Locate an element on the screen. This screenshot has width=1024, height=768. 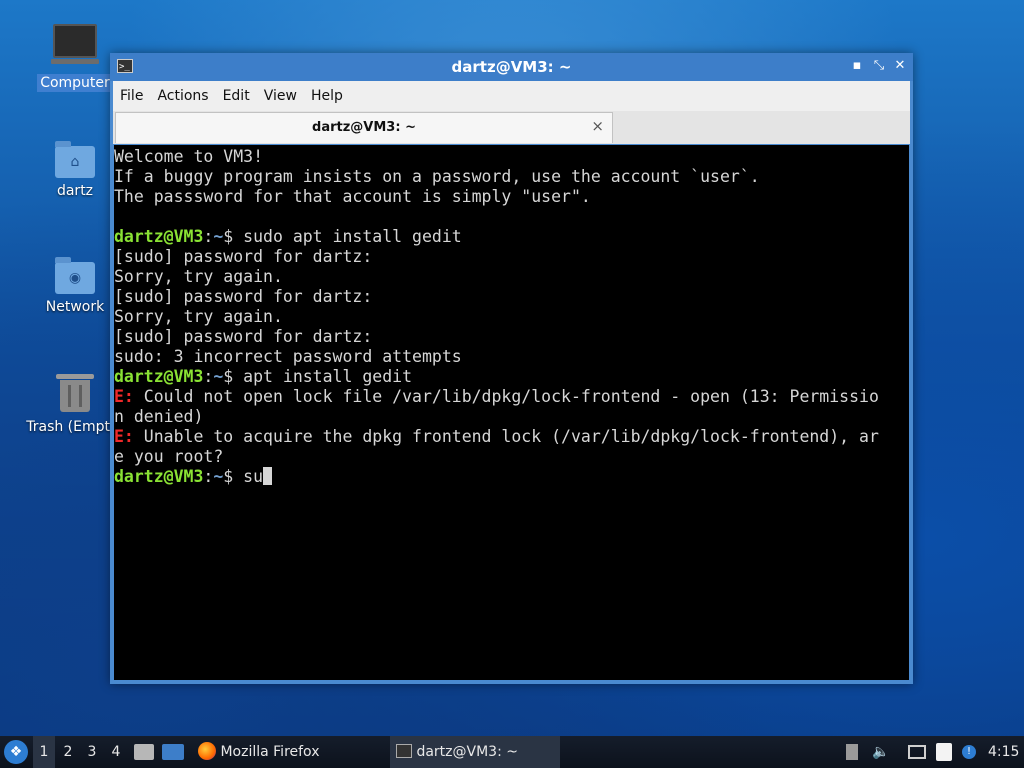
menu-edit: Edit is located at coordinates (236, 96).